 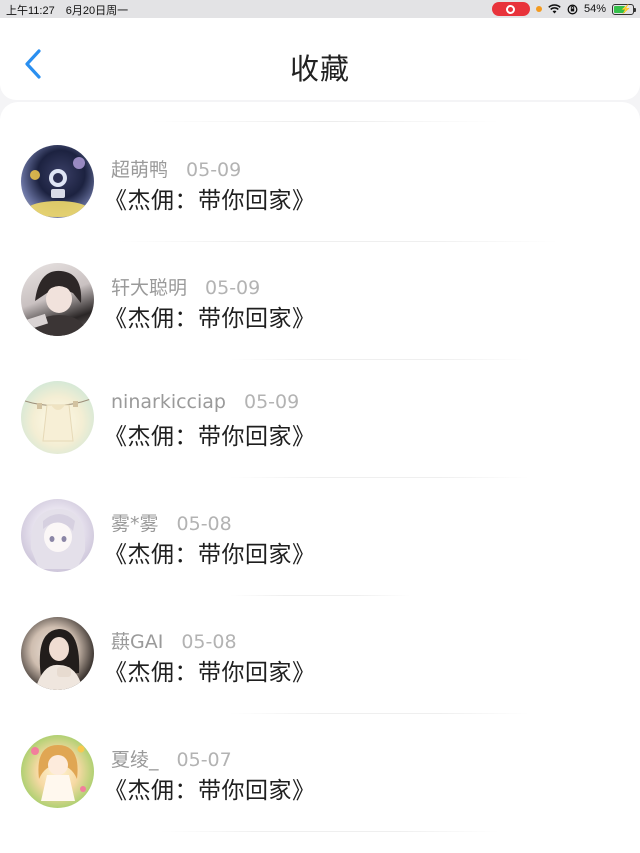 What do you see at coordinates (320, 204) in the screenshot?
I see `favorite-item: 超萌鸭 05-09 《杰佣：带你回家》` at bounding box center [320, 204].